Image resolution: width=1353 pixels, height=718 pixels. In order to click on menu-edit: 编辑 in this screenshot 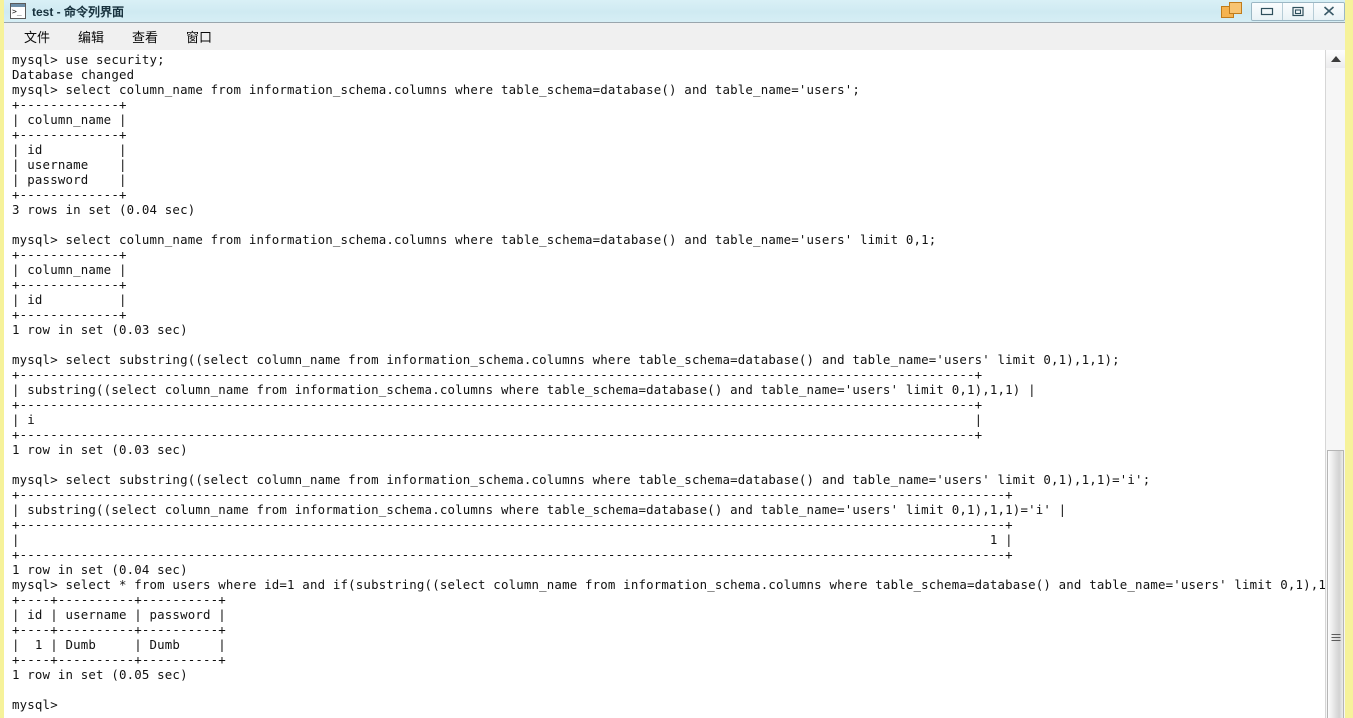, I will do `click(91, 36)`.